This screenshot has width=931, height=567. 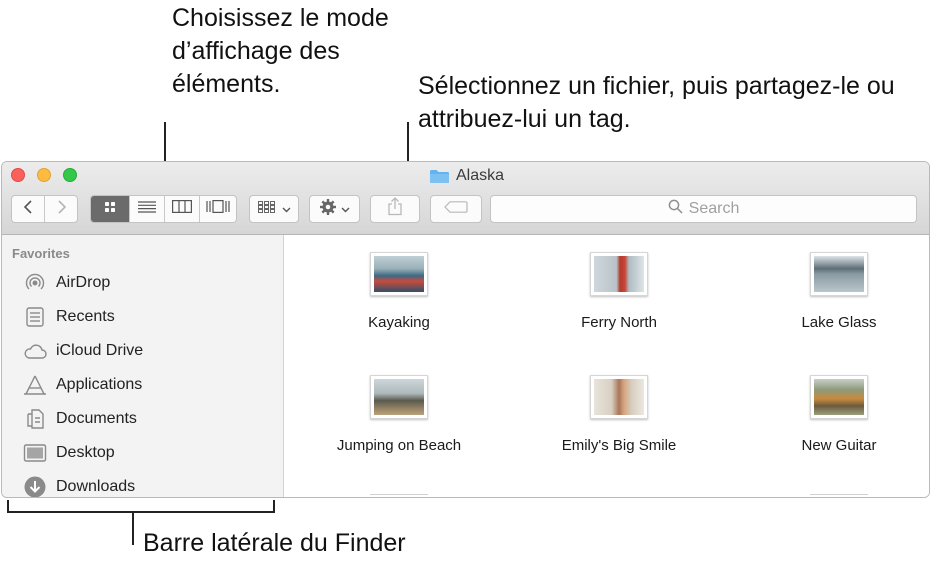 What do you see at coordinates (100, 350) in the screenshot?
I see `sidebar-item-label: iCloud Drive` at bounding box center [100, 350].